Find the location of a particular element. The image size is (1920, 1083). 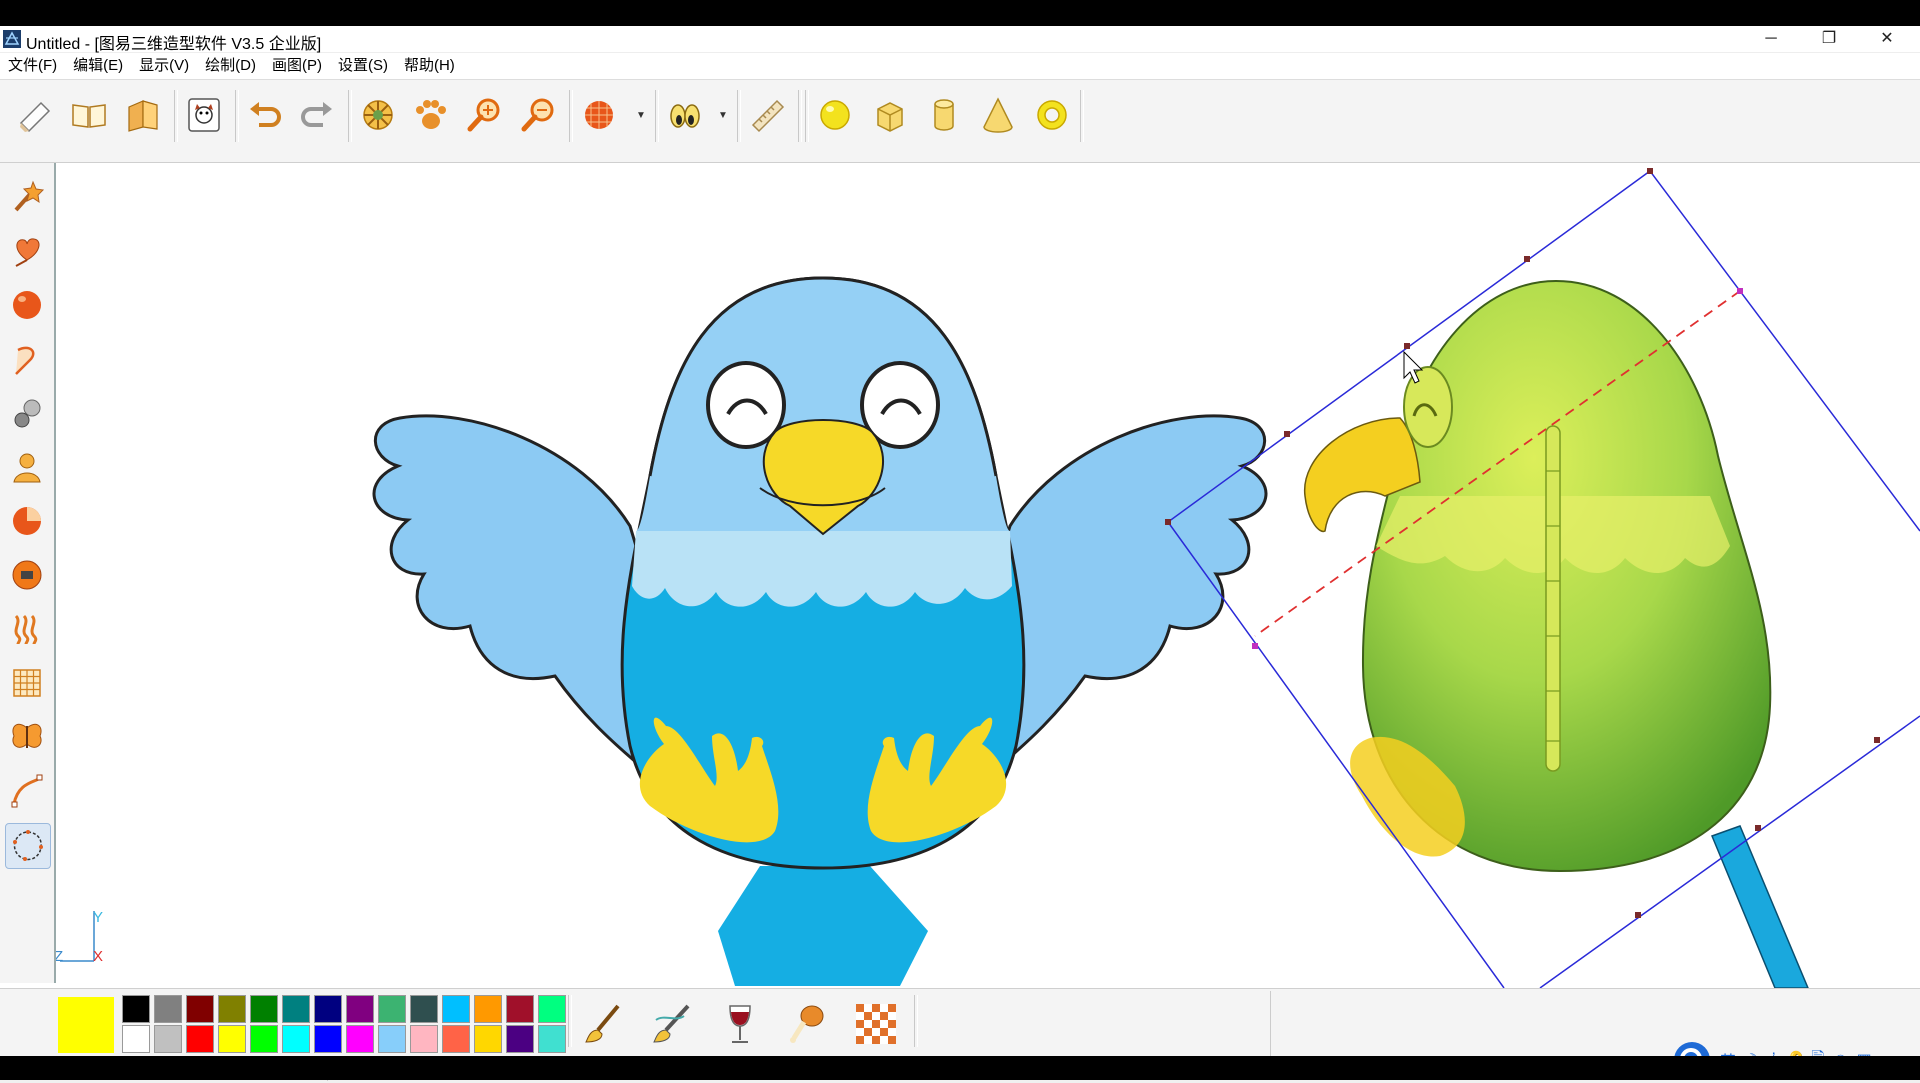

sphere-tool-icon is located at coordinates (27, 305).